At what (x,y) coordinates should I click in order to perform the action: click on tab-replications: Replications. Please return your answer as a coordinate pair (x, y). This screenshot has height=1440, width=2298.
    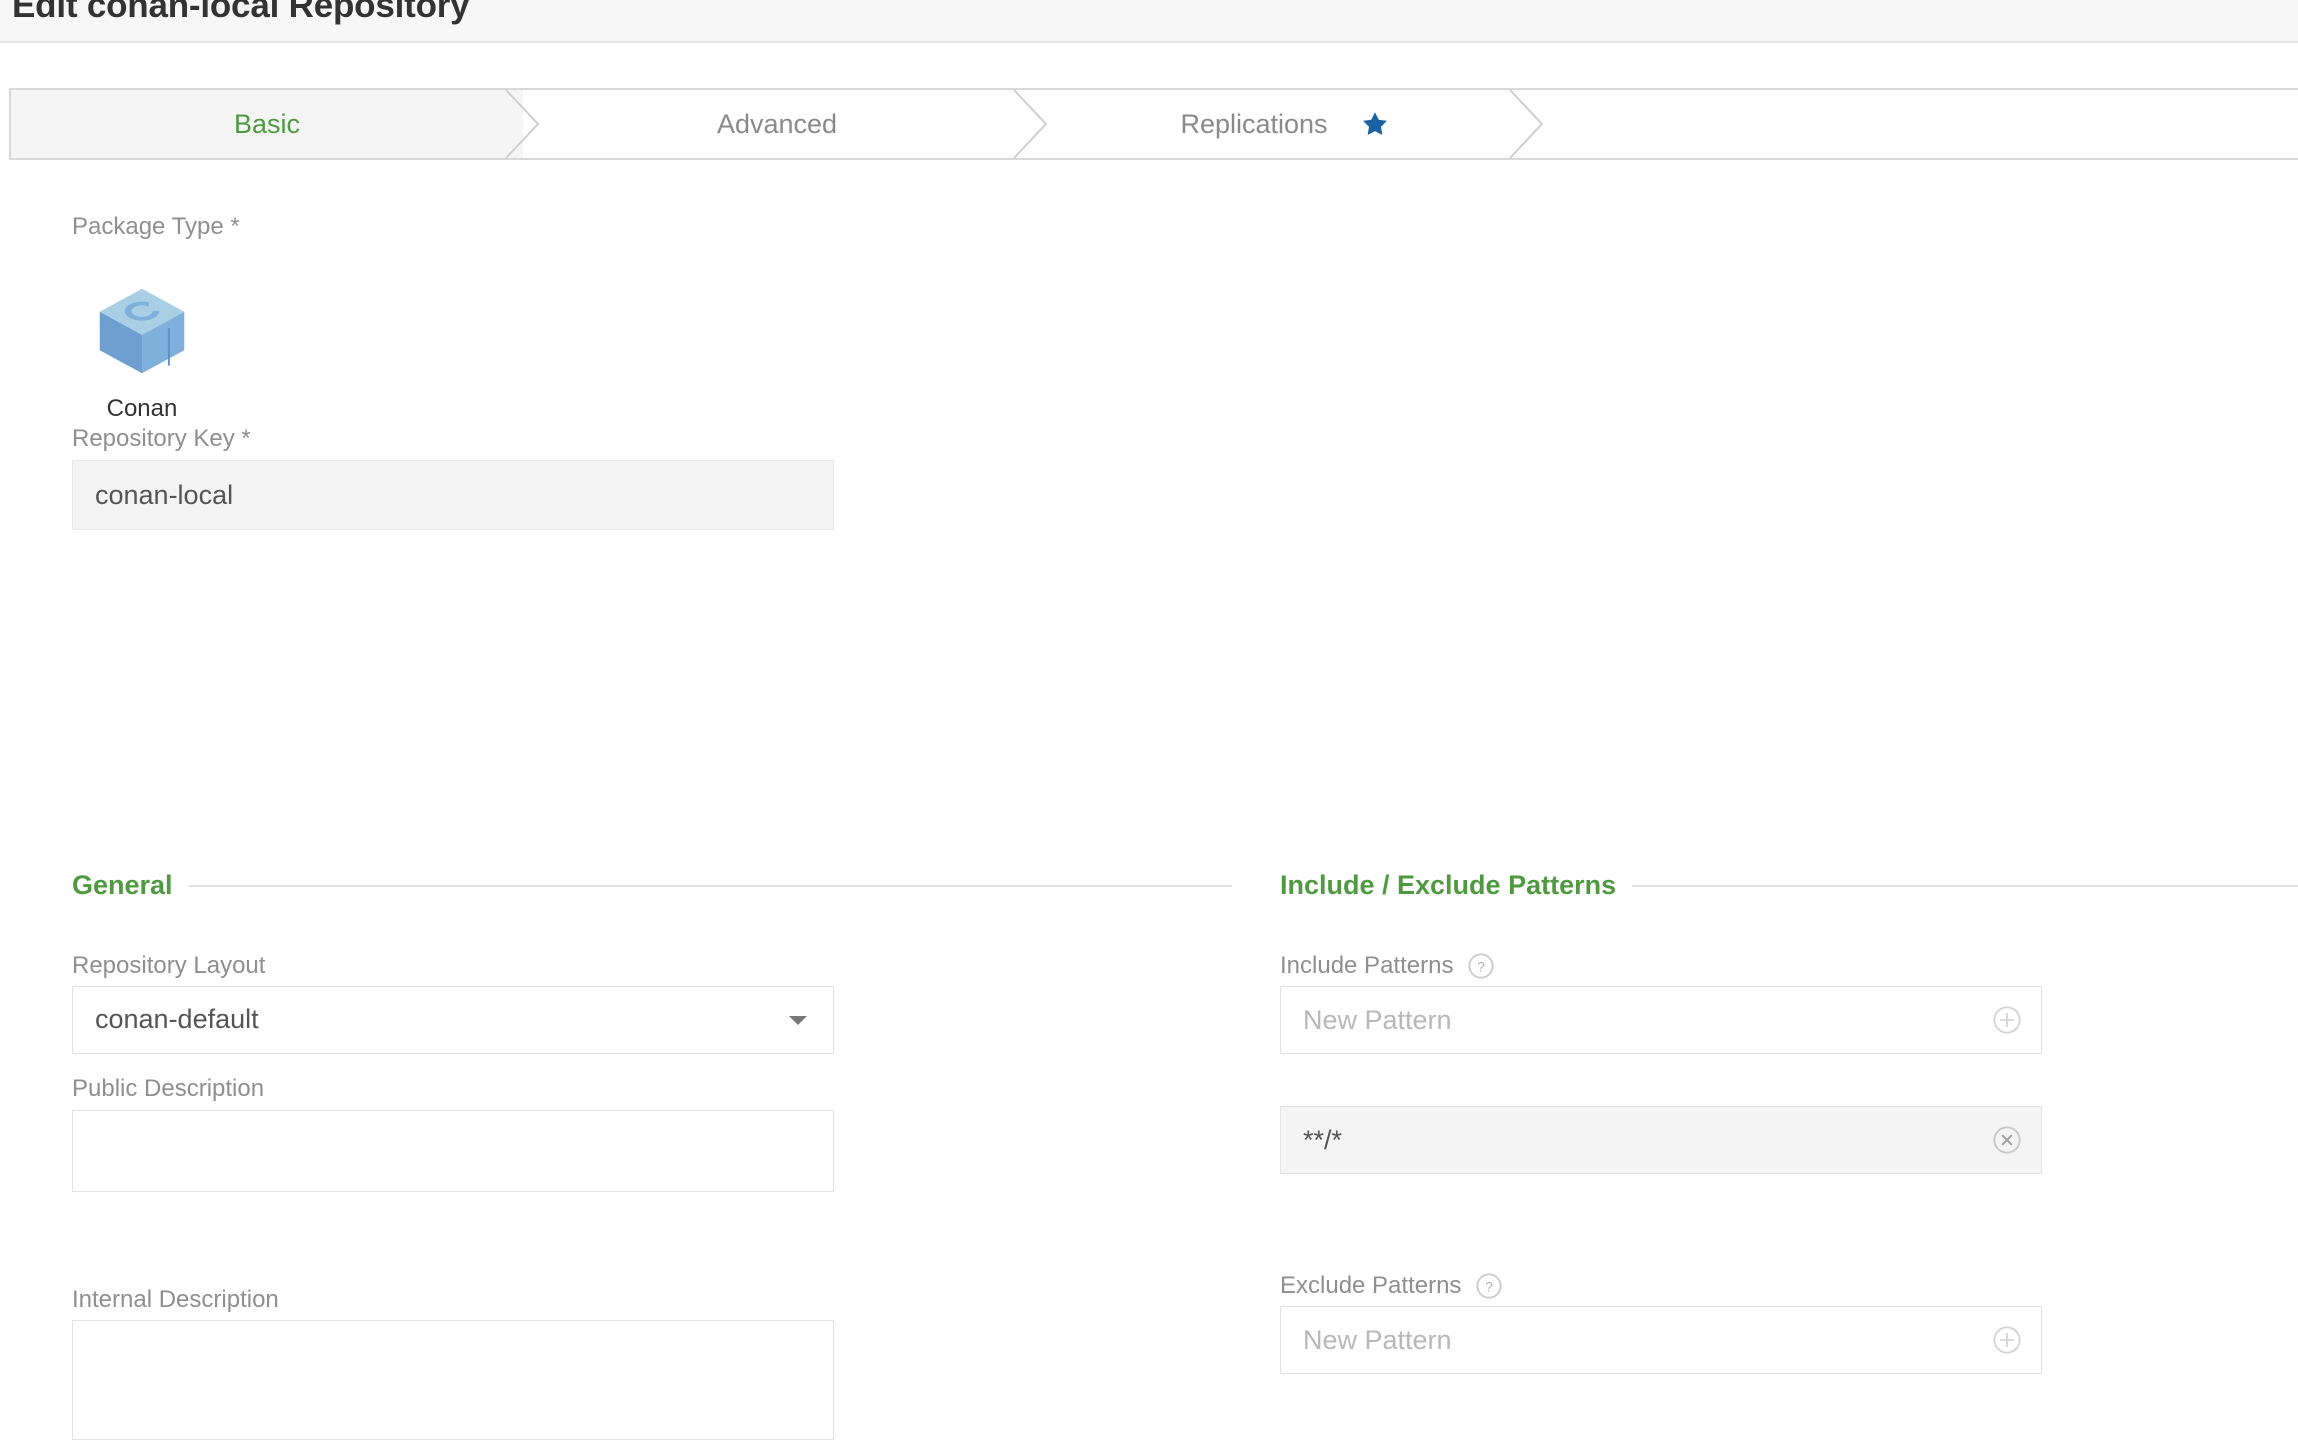
    Looking at the image, I should click on (1285, 124).